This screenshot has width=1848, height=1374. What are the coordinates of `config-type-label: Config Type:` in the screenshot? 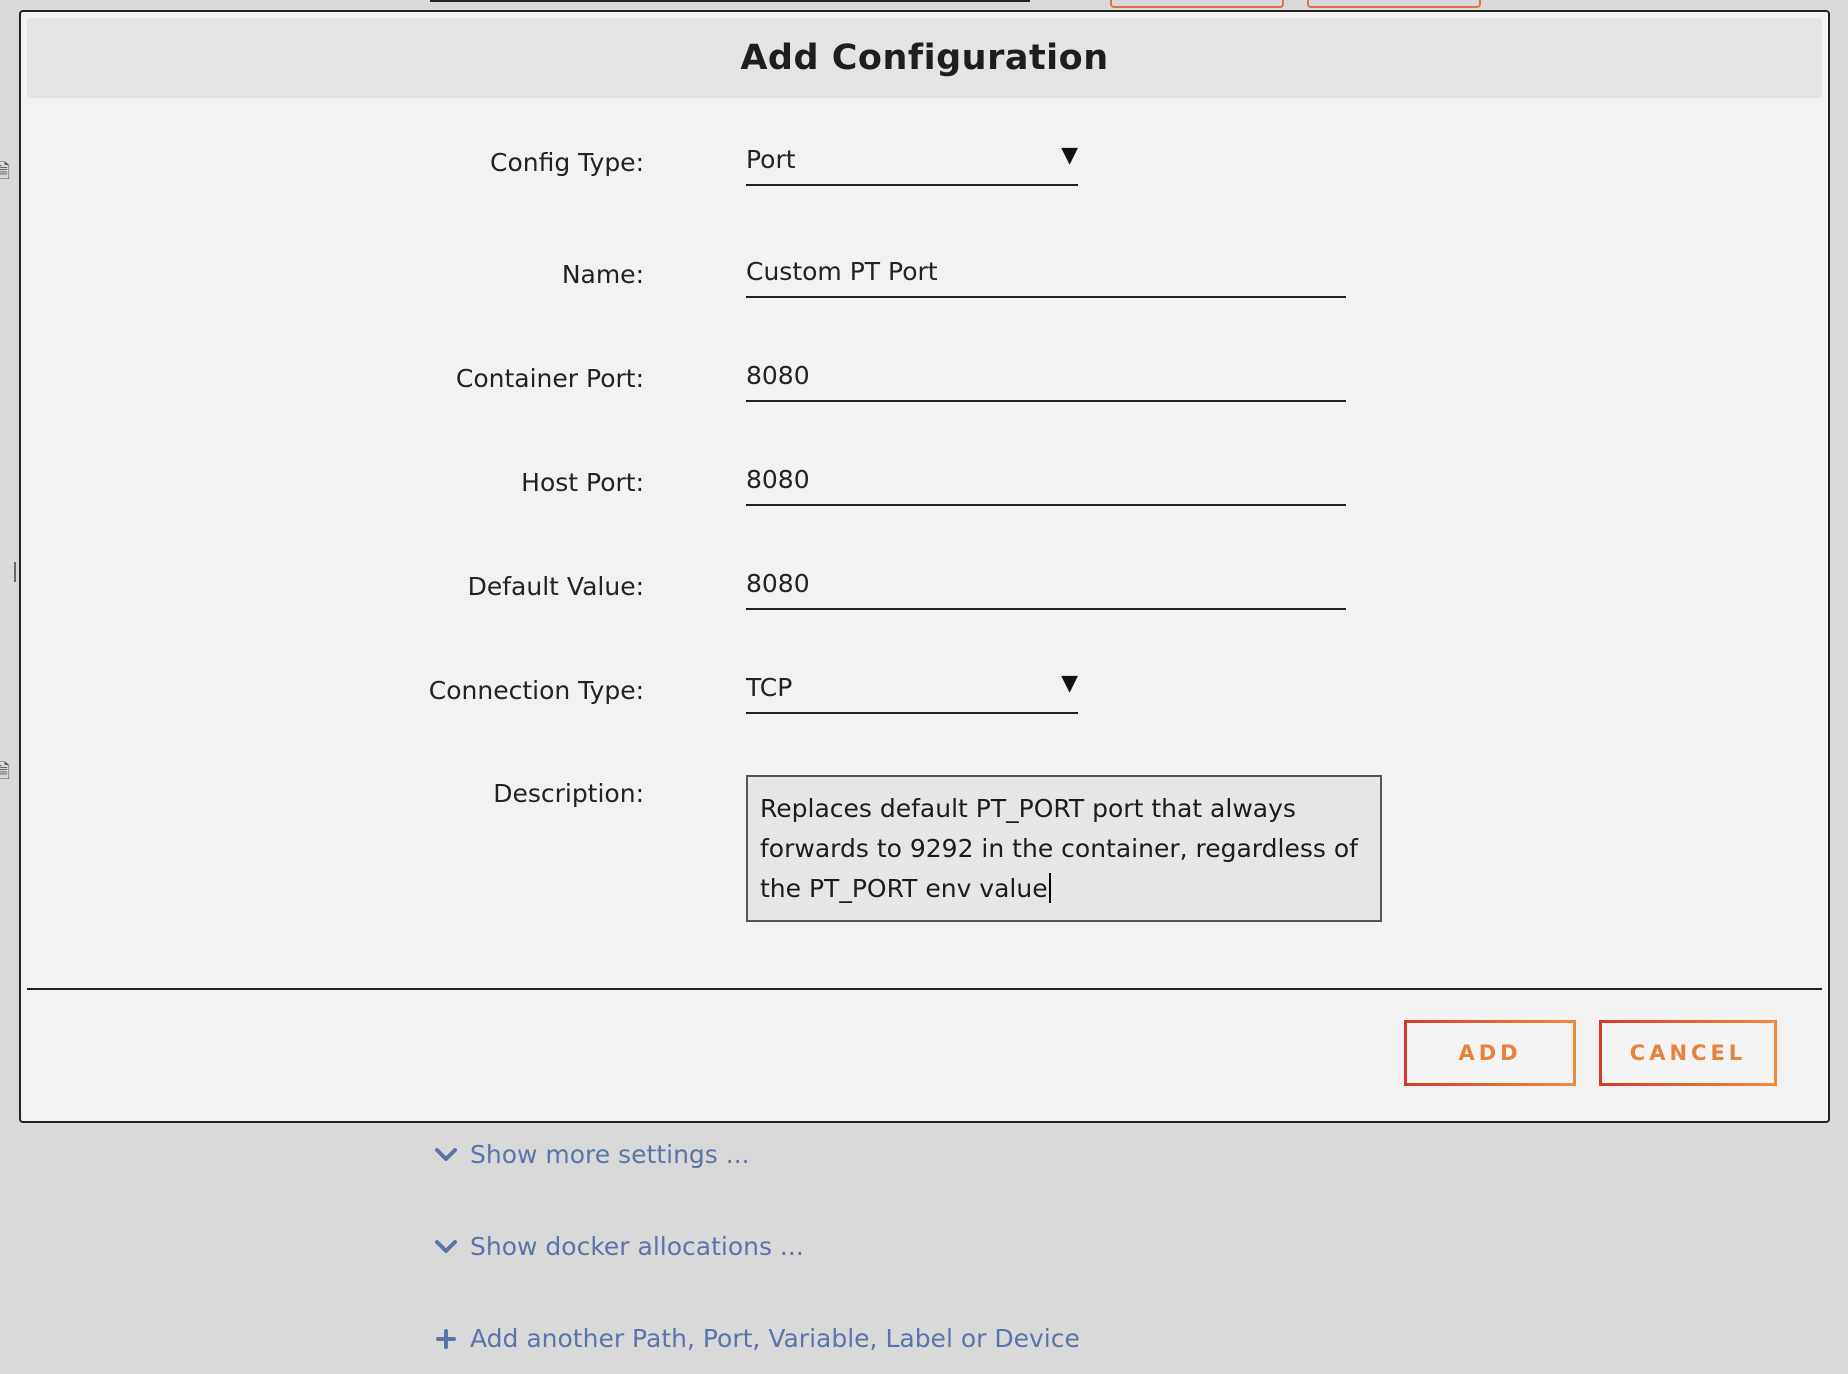 It's located at (566, 162).